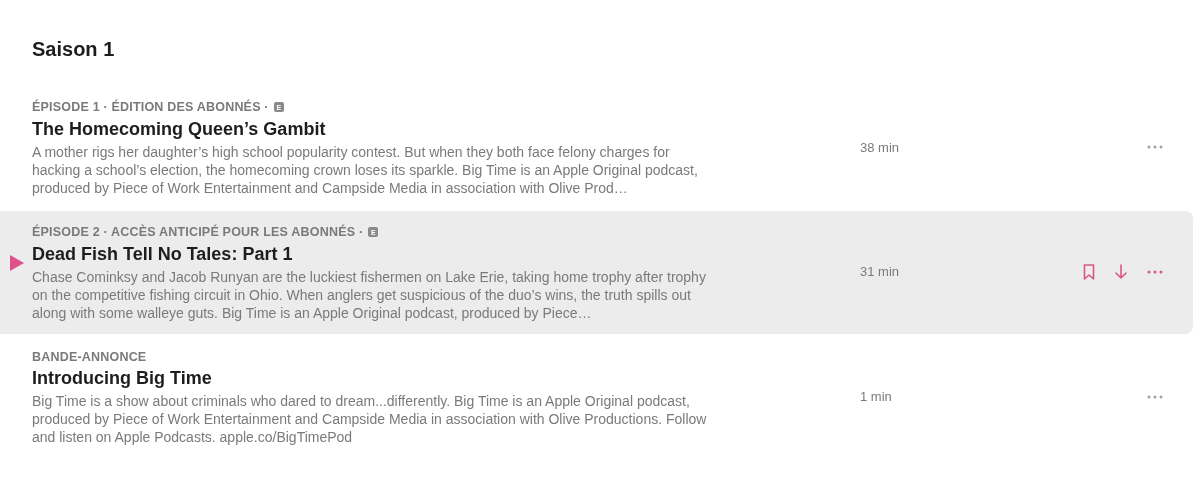 The width and height of the screenshot is (1200, 488). I want to click on bookmark-icon, so click(1089, 272).